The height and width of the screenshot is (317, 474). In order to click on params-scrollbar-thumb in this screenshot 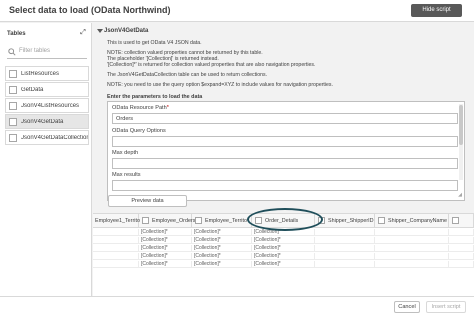, I will do `click(461, 125)`.